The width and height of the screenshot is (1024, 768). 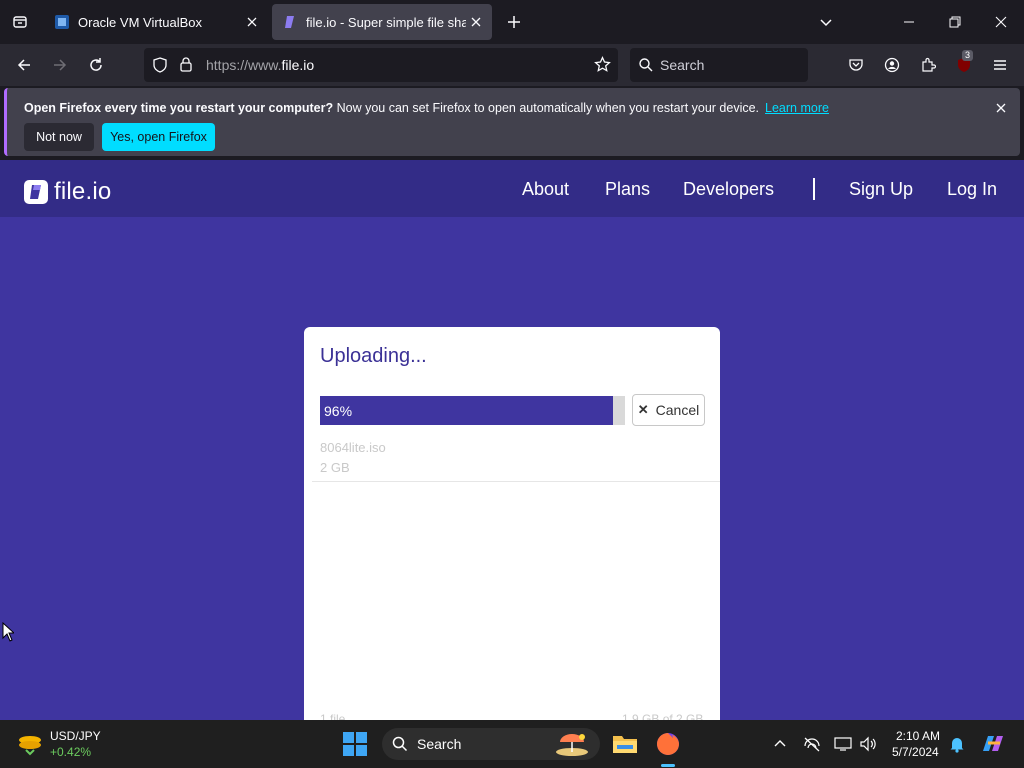 I want to click on clock-date: 5/7/2024, so click(x=915, y=752).